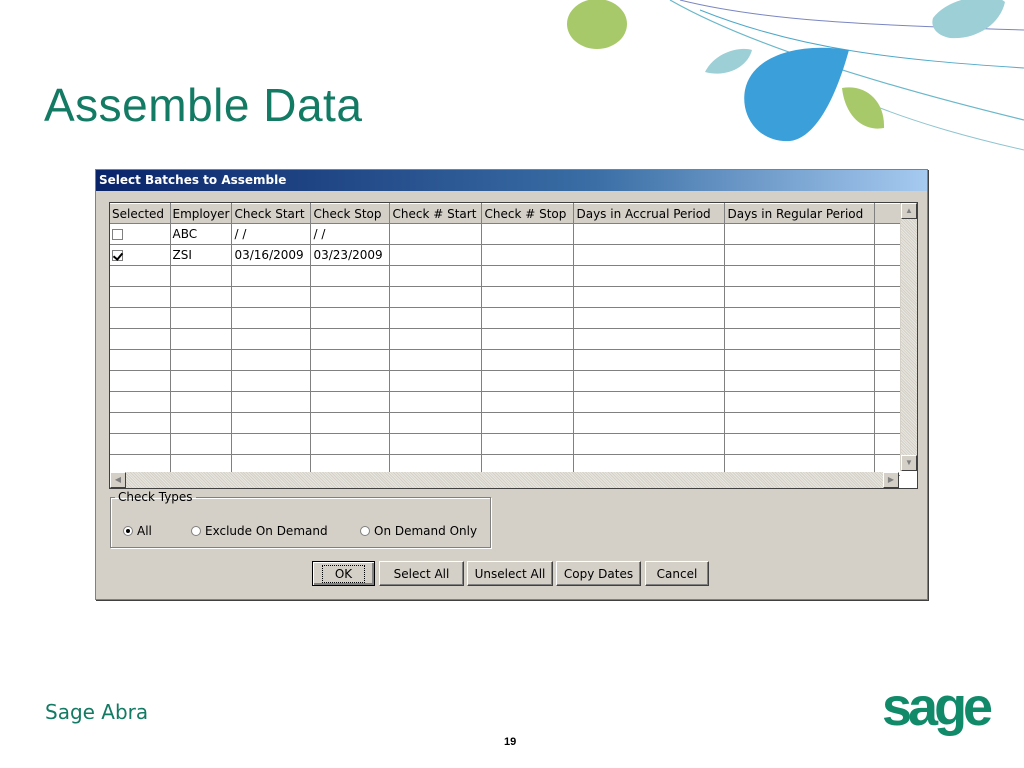 The width and height of the screenshot is (1024, 768). What do you see at coordinates (909, 463) in the screenshot?
I see `scroll-down-arrow-icon: ▼` at bounding box center [909, 463].